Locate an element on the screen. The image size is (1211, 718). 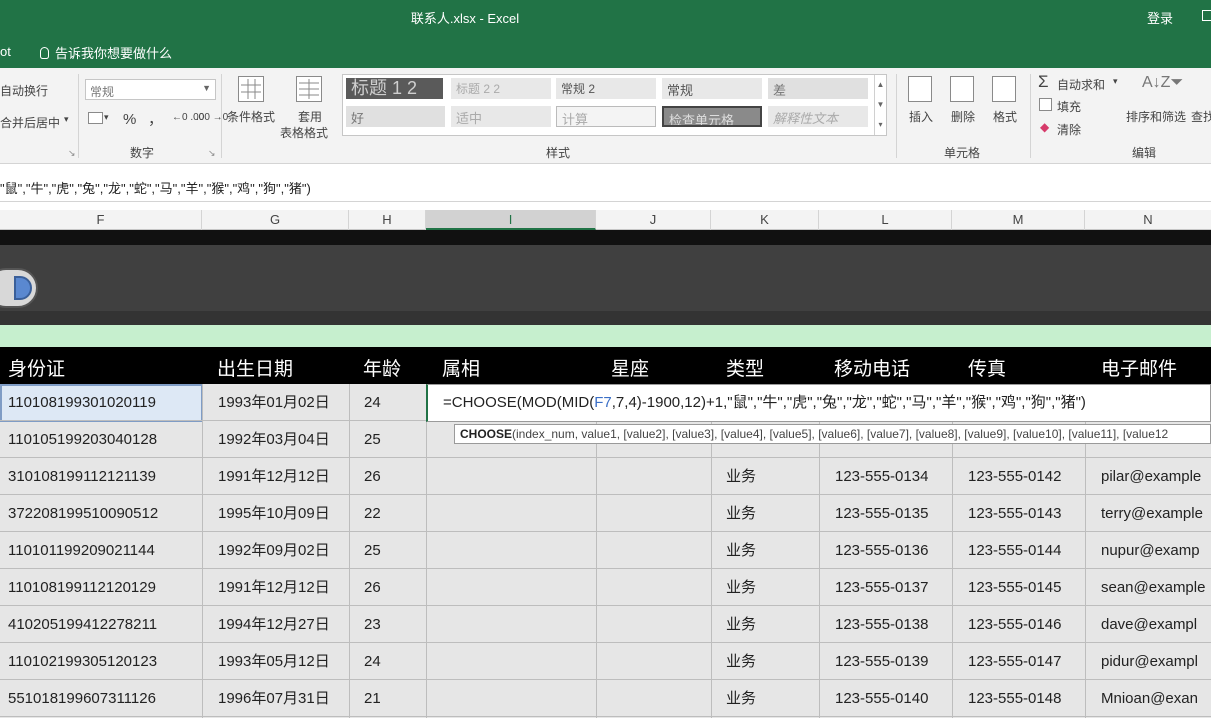
style-good: 好 is located at coordinates (395, 116).